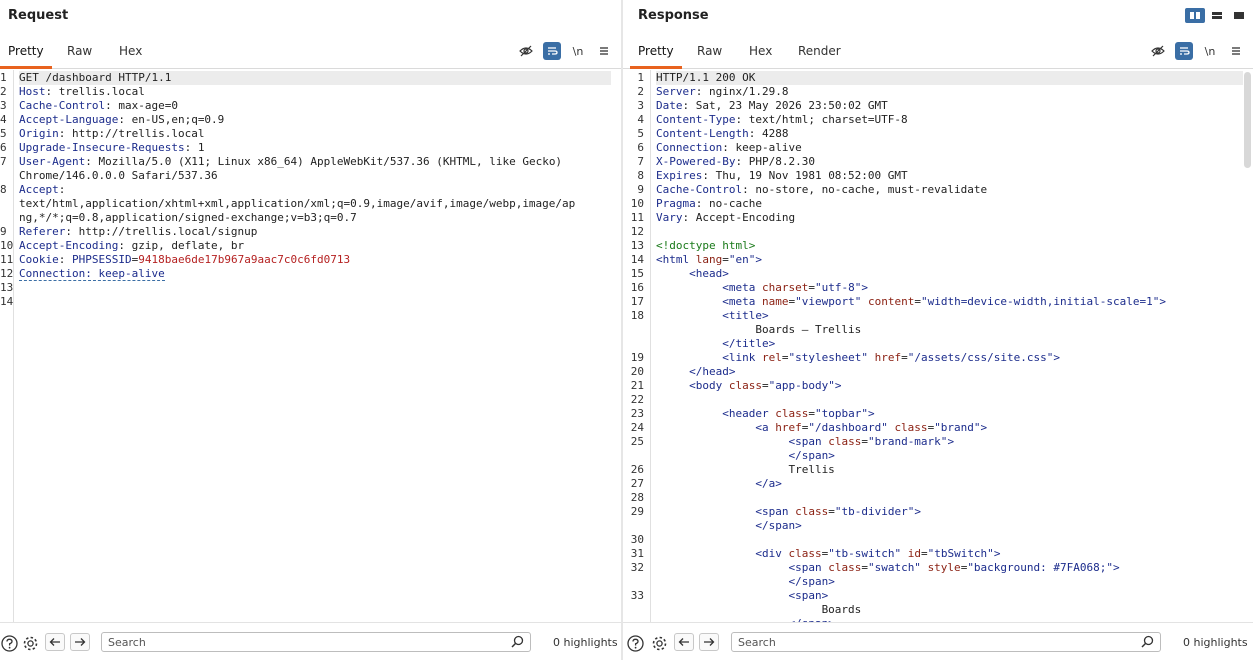  Describe the element at coordinates (315, 246) in the screenshot. I see `code-line: Accept-Encoding: gzip, deflate, br` at that location.